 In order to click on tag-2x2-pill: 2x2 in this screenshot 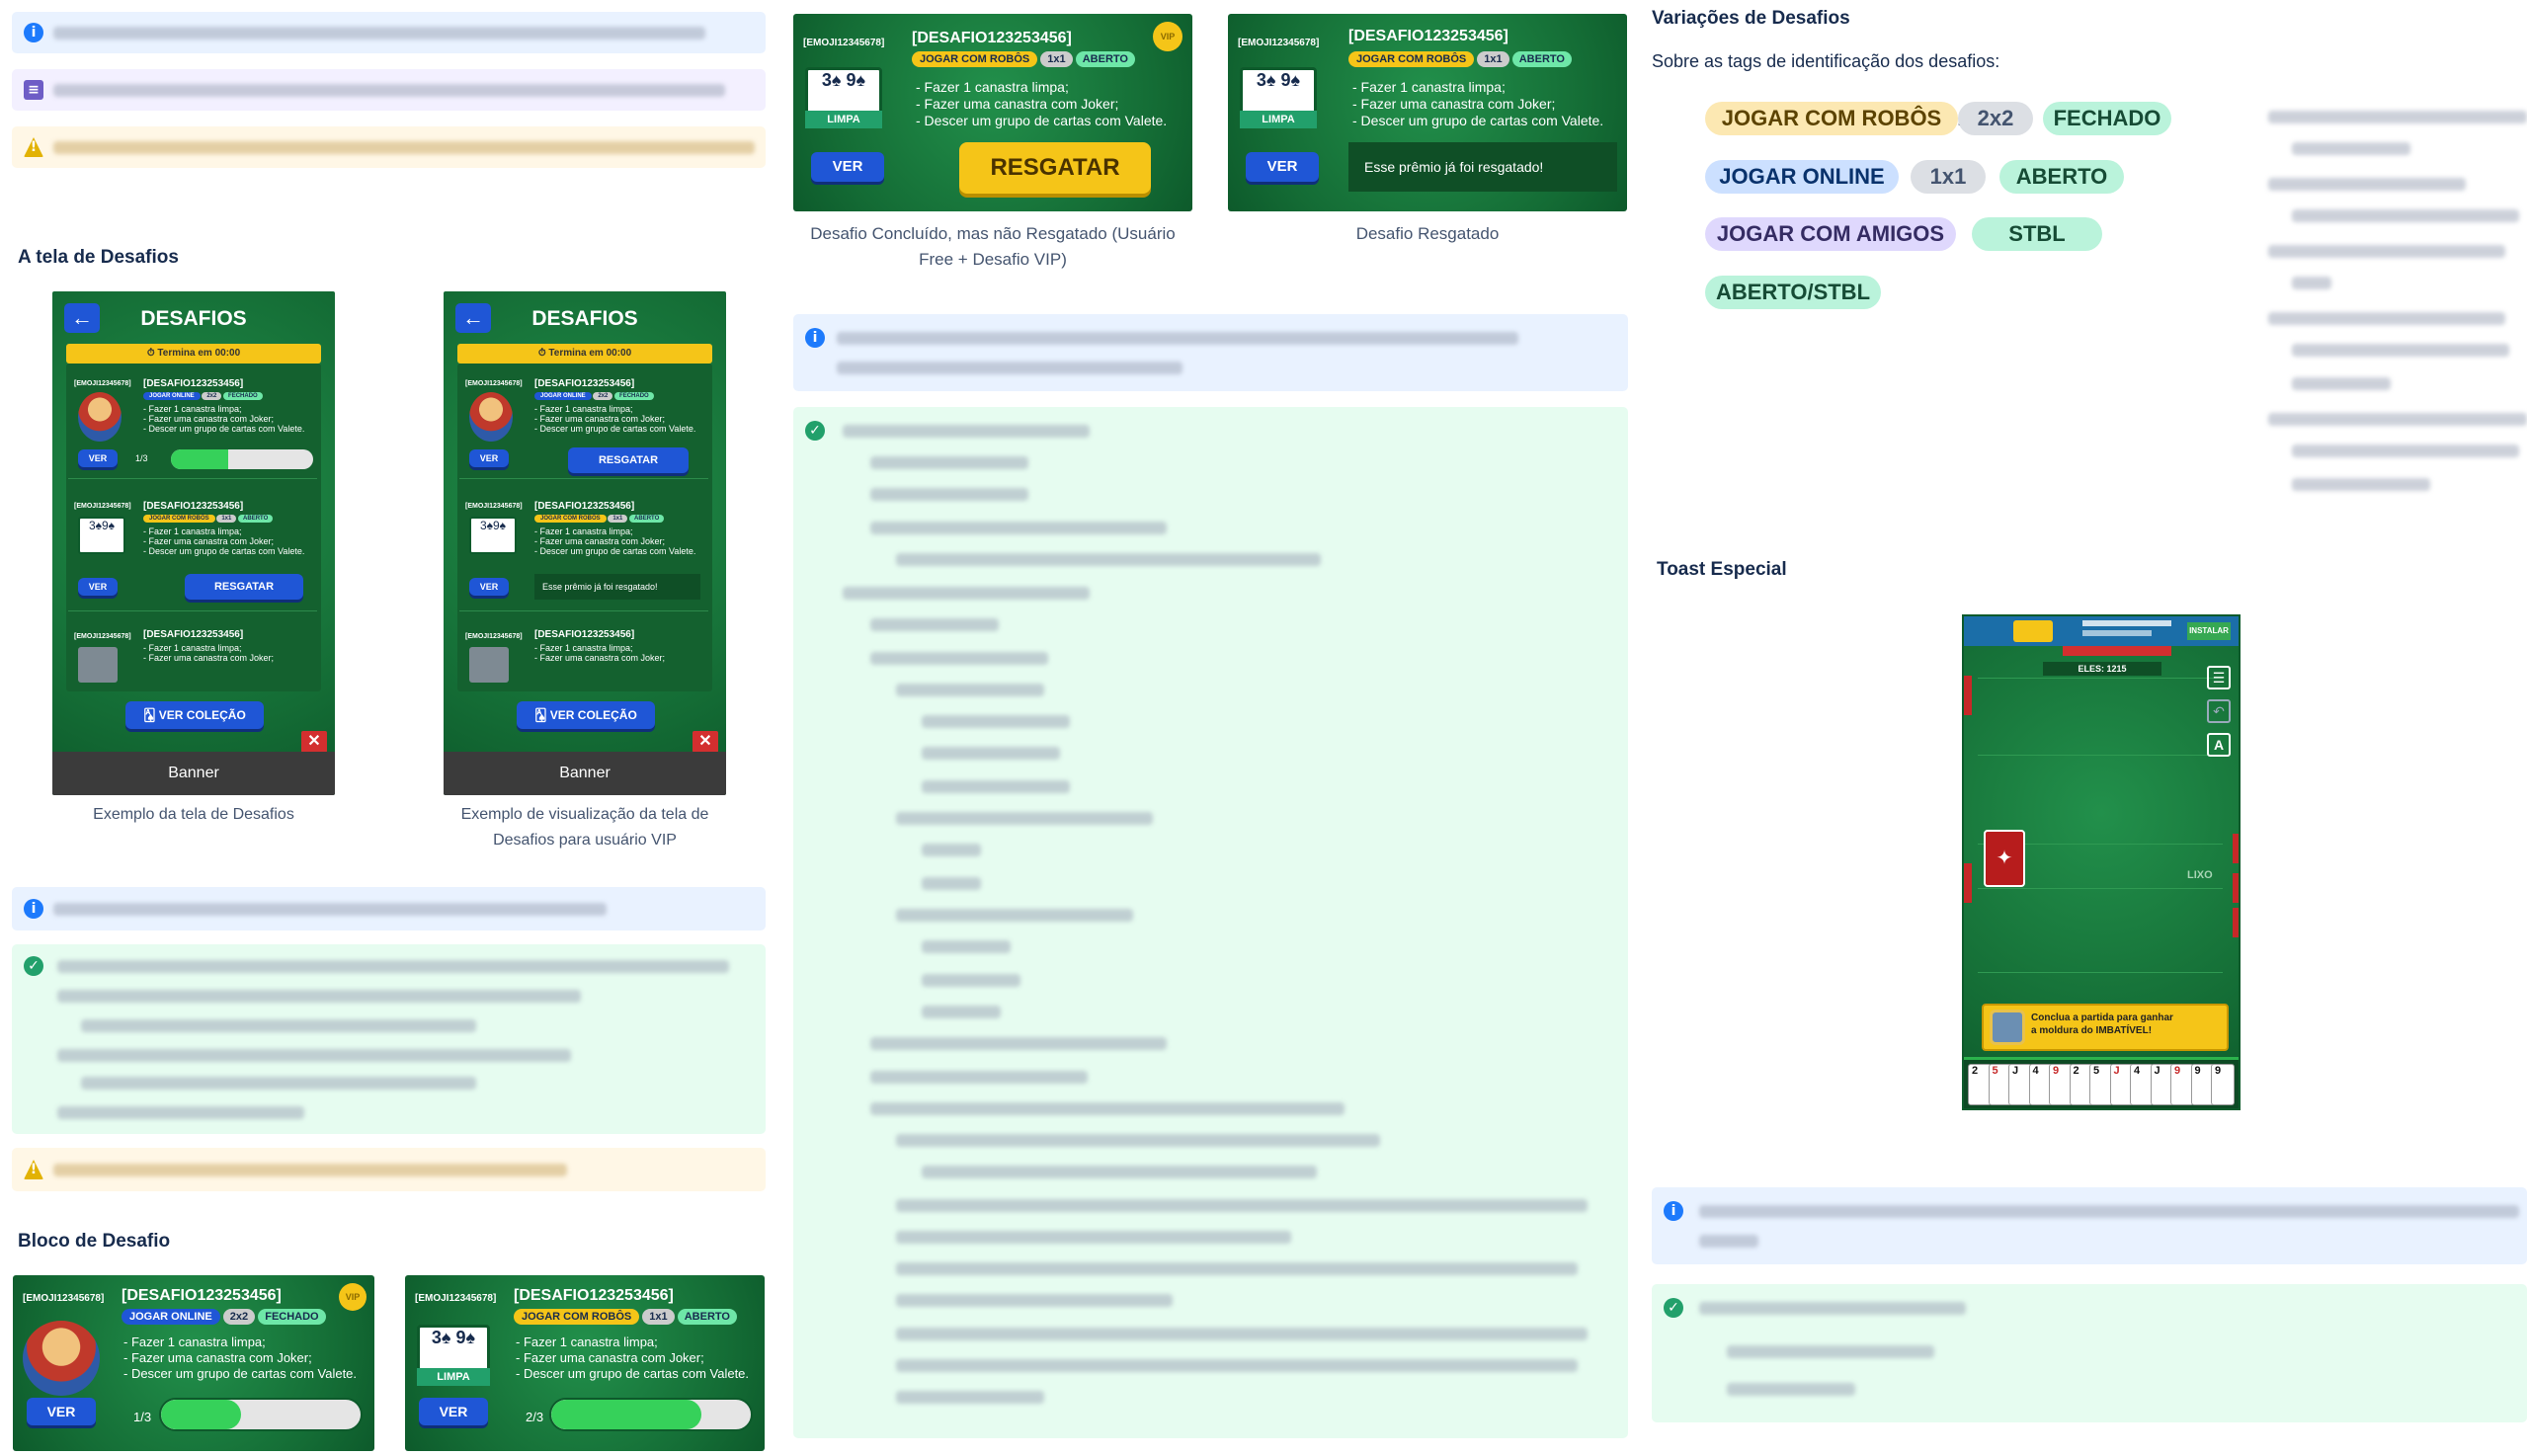, I will do `click(1995, 118)`.